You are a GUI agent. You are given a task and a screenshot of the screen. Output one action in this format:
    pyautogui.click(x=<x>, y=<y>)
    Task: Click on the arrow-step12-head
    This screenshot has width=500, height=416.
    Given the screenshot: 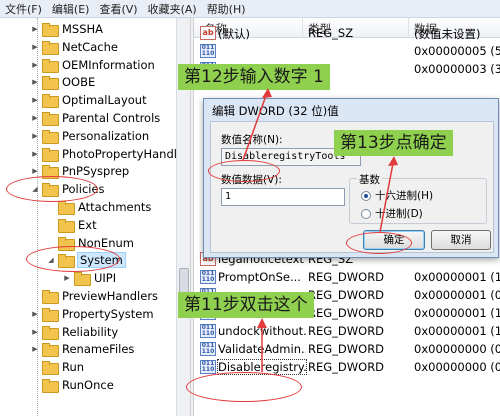 What is the action you would take?
    pyautogui.click(x=267, y=93)
    